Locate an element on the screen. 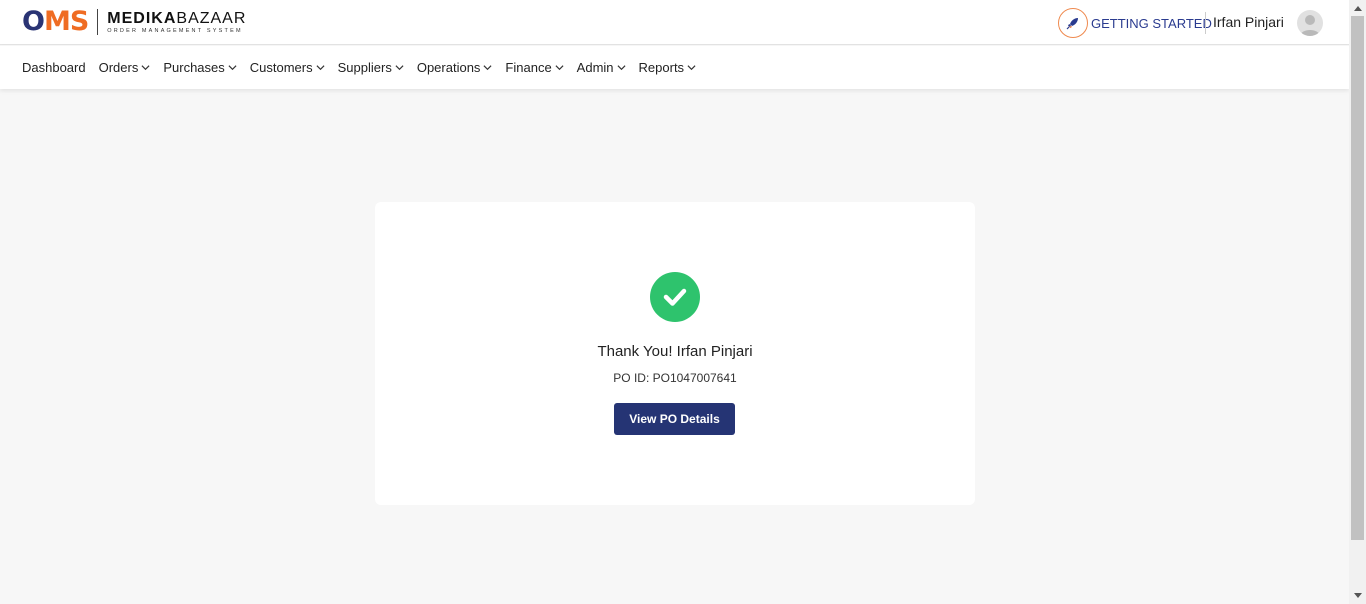 This screenshot has width=1366, height=604. nav-label: Finance is located at coordinates (528, 67).